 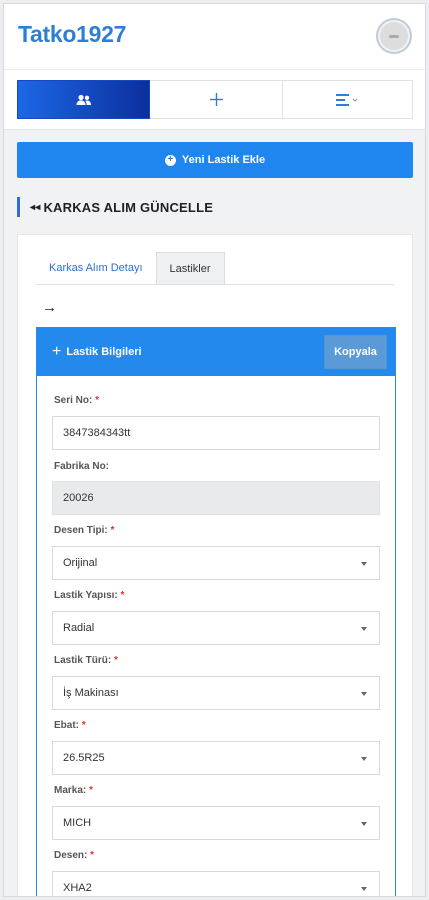 What do you see at coordinates (96, 268) in the screenshot?
I see `tab-karkas-detail: Karkas Alım Detayı` at bounding box center [96, 268].